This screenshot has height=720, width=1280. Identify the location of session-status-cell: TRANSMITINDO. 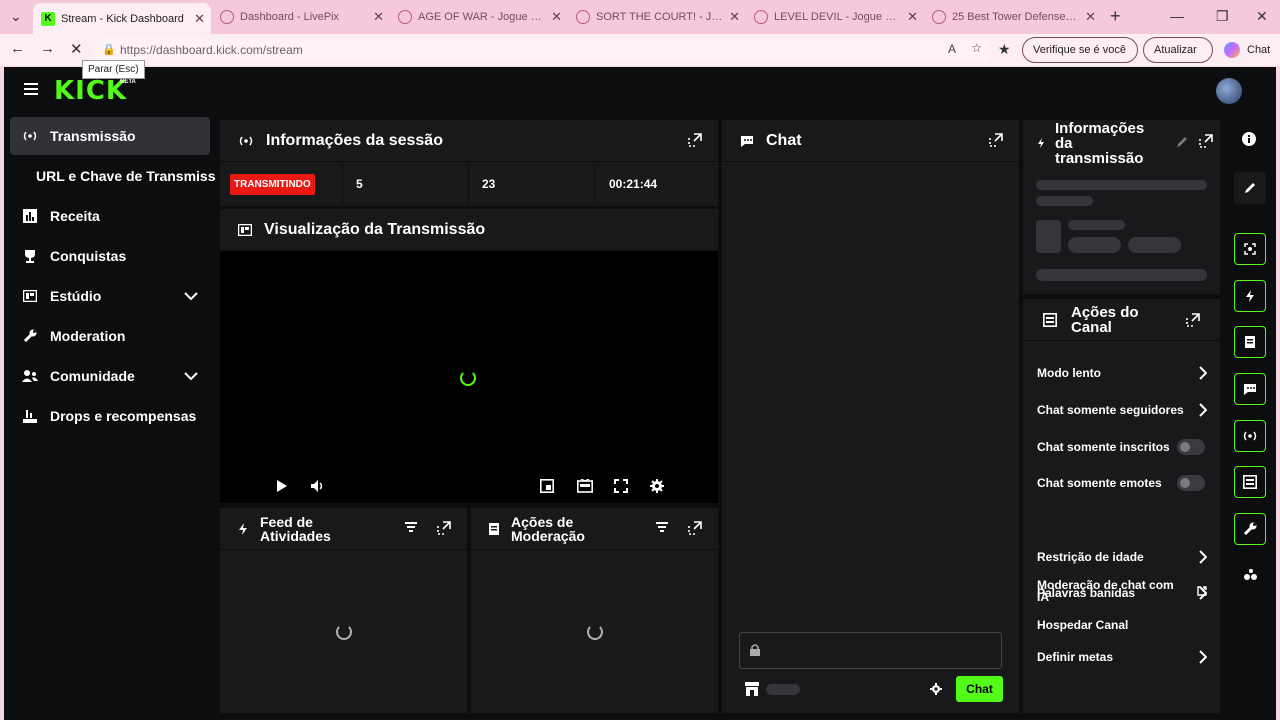
(286, 184).